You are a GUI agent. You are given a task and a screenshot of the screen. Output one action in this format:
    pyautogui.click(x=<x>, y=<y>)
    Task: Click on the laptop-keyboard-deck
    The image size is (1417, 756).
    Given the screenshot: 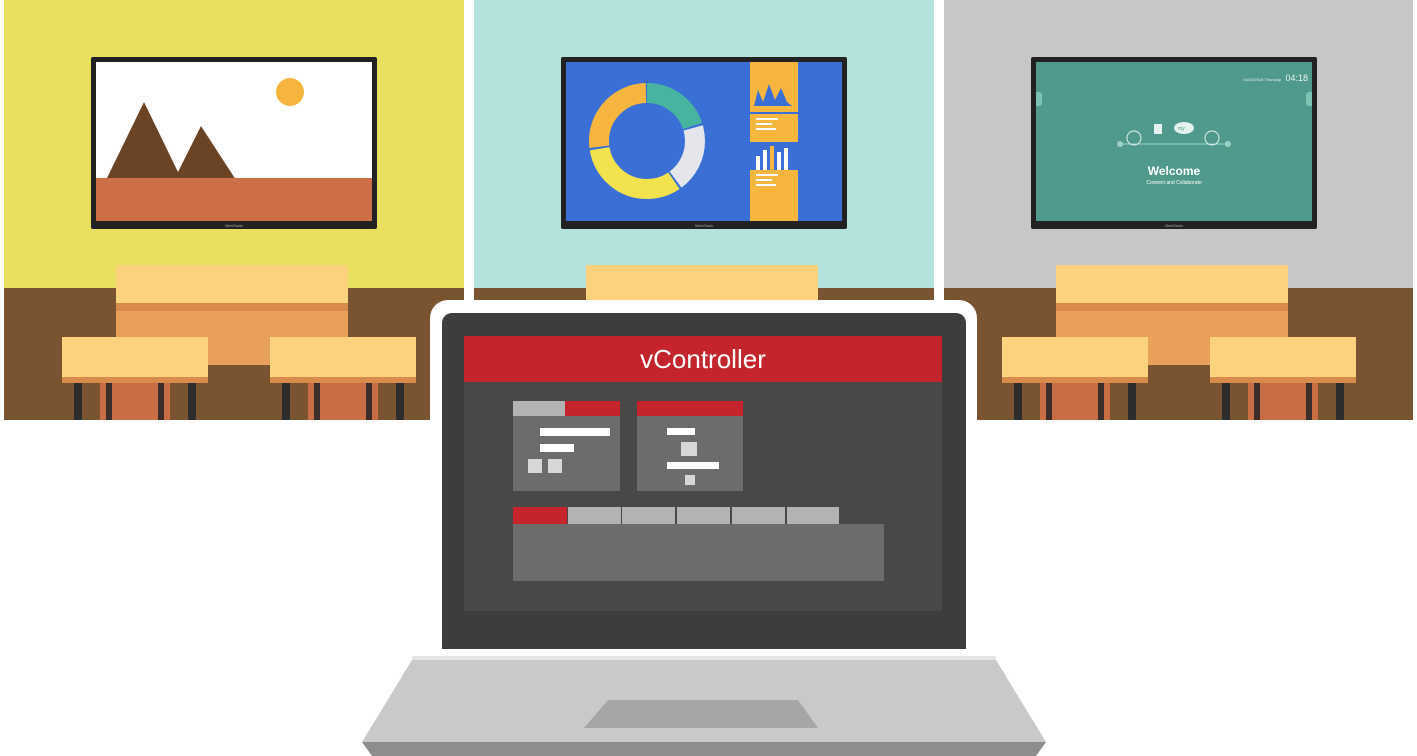 What is the action you would take?
    pyautogui.click(x=704, y=708)
    